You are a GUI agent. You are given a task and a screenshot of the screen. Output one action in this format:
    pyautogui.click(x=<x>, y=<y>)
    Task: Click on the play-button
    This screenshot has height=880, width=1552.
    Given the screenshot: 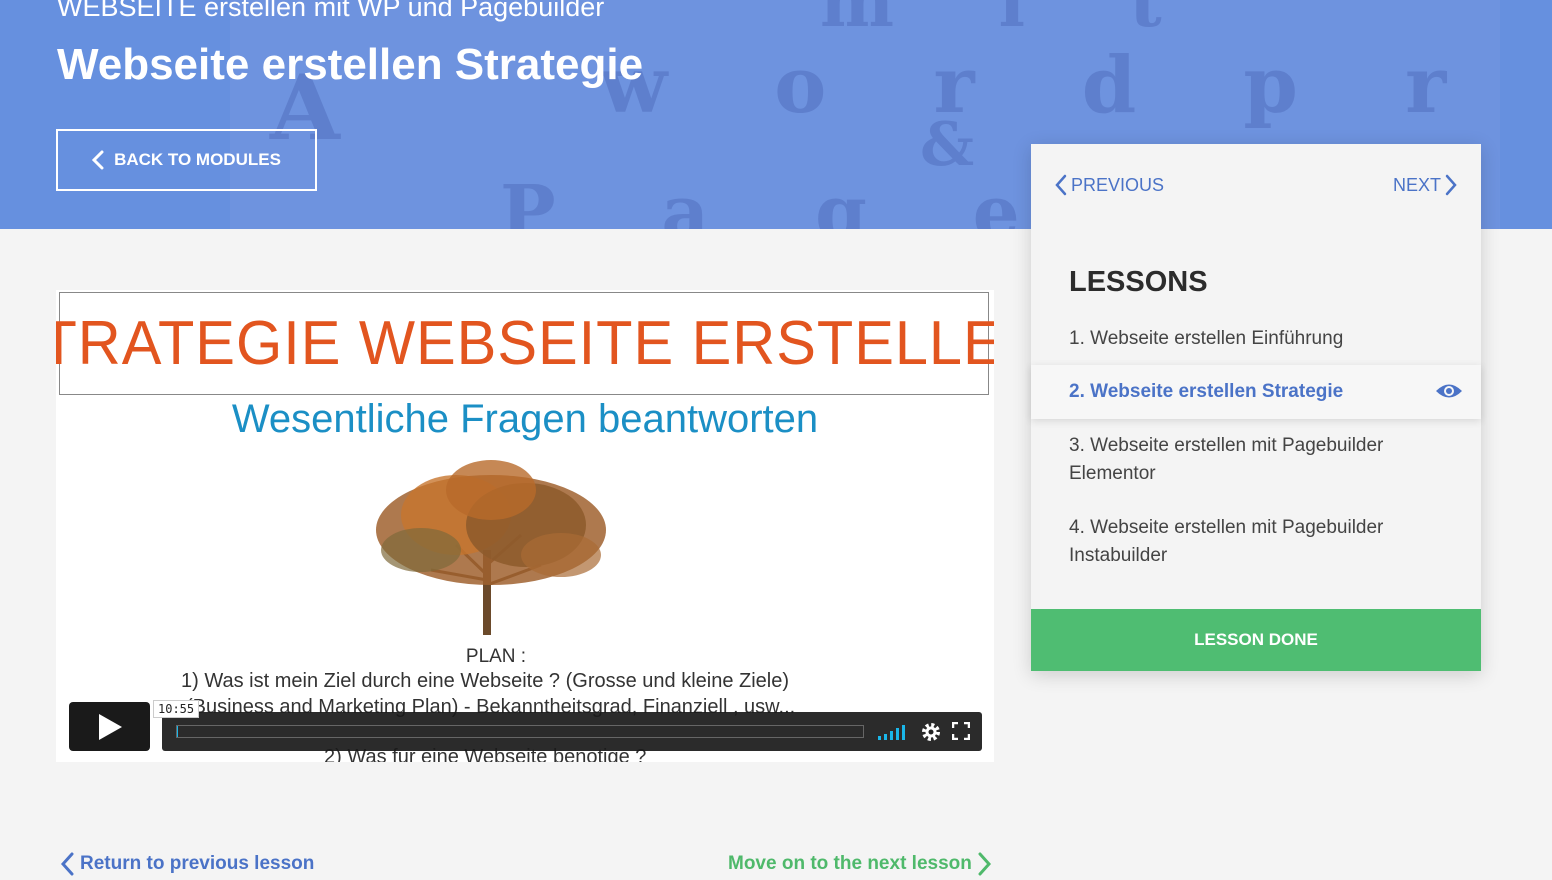 What is the action you would take?
    pyautogui.click(x=109, y=726)
    